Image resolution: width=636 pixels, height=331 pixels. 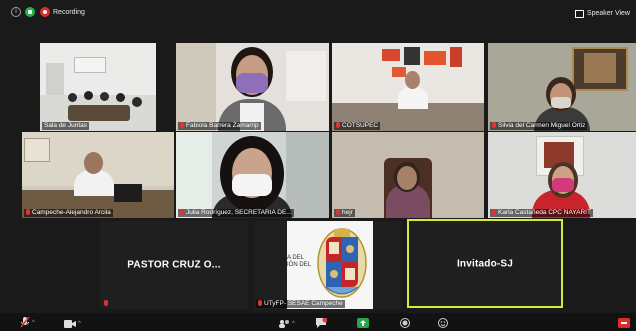 I want to click on shelf, so click(x=196, y=87).